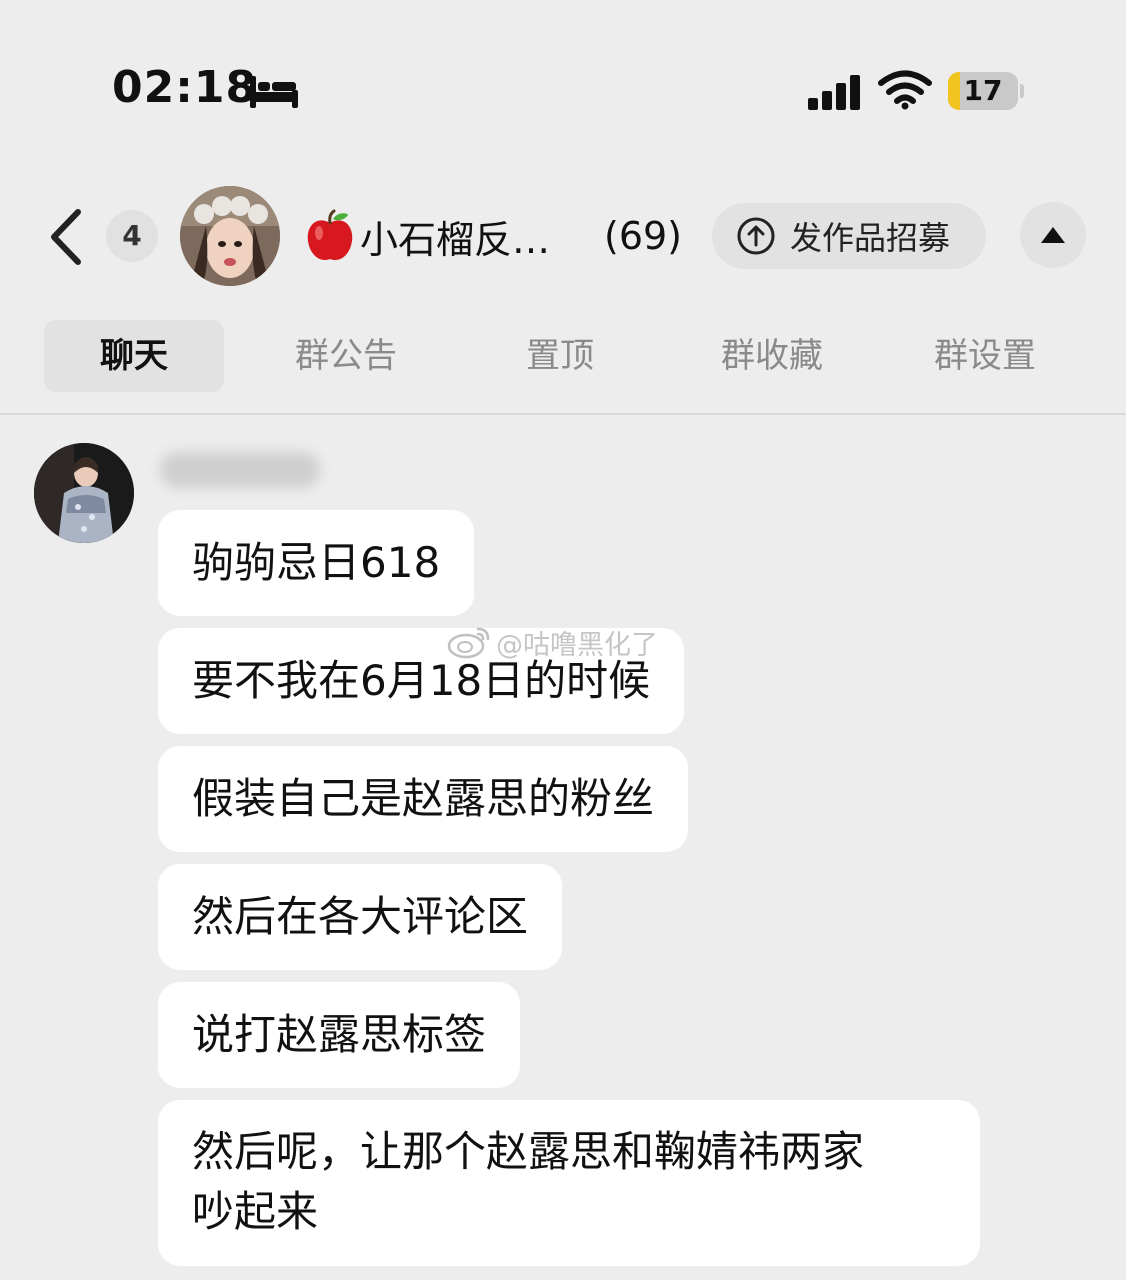 The width and height of the screenshot is (1126, 1280). What do you see at coordinates (569, 1183) in the screenshot?
I see `message-bubble: 然后呢，让那个赵露思和鞠婧祎两家 吵起来` at bounding box center [569, 1183].